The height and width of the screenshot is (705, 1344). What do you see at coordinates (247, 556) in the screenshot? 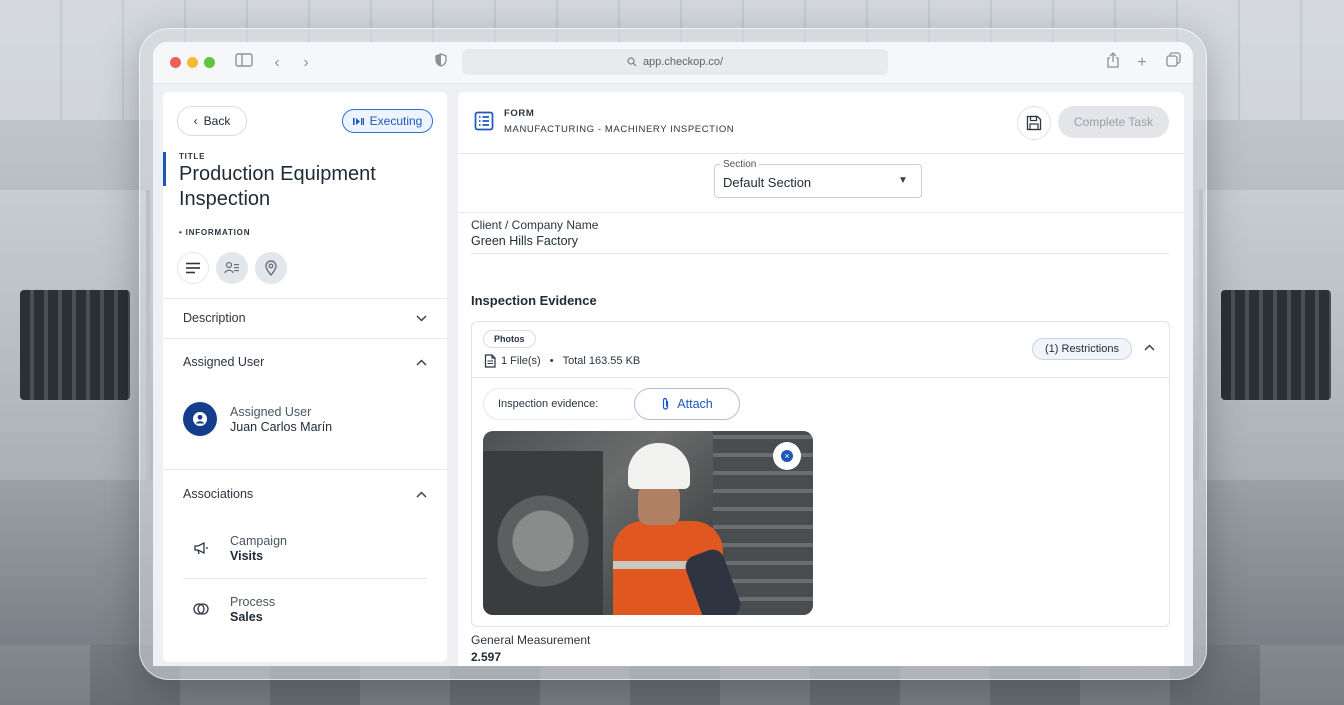
I see `association-value: Visits` at bounding box center [247, 556].